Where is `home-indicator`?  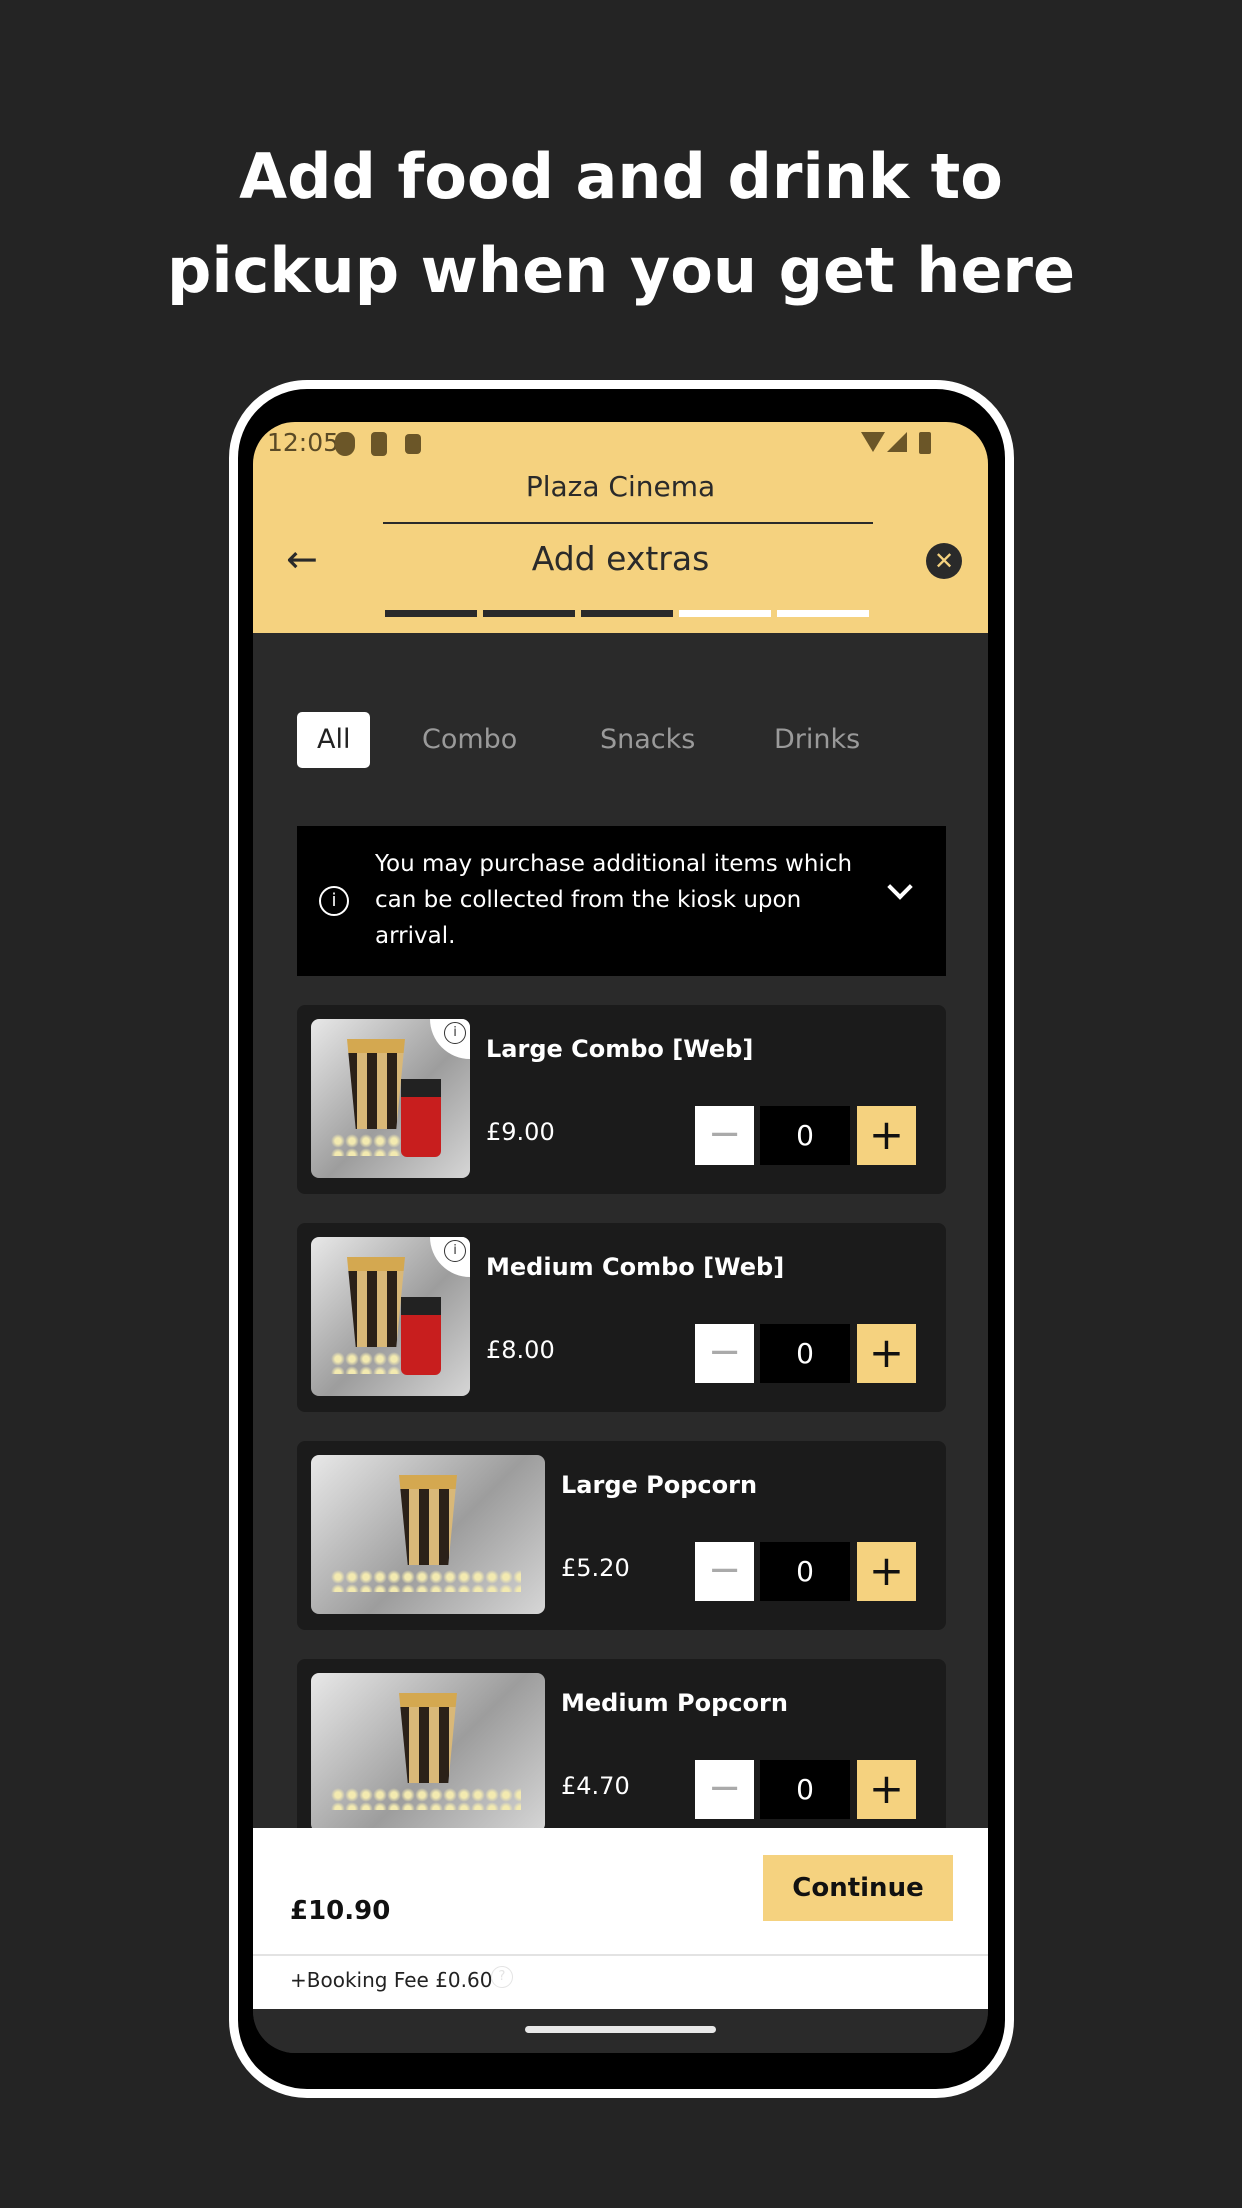
home-indicator is located at coordinates (620, 2029).